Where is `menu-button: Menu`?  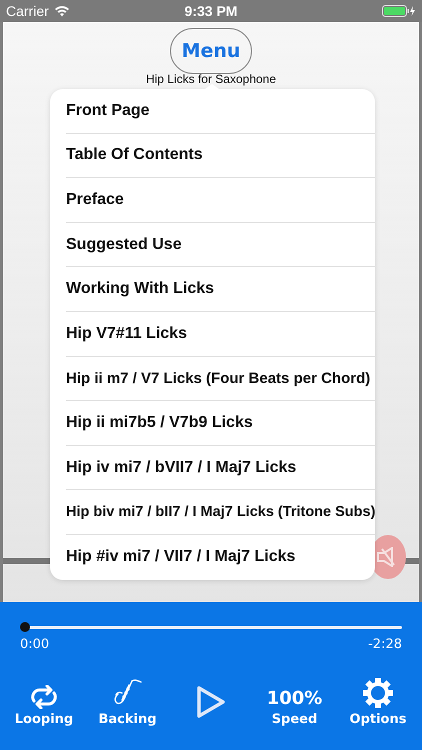
menu-button: Menu is located at coordinates (211, 51).